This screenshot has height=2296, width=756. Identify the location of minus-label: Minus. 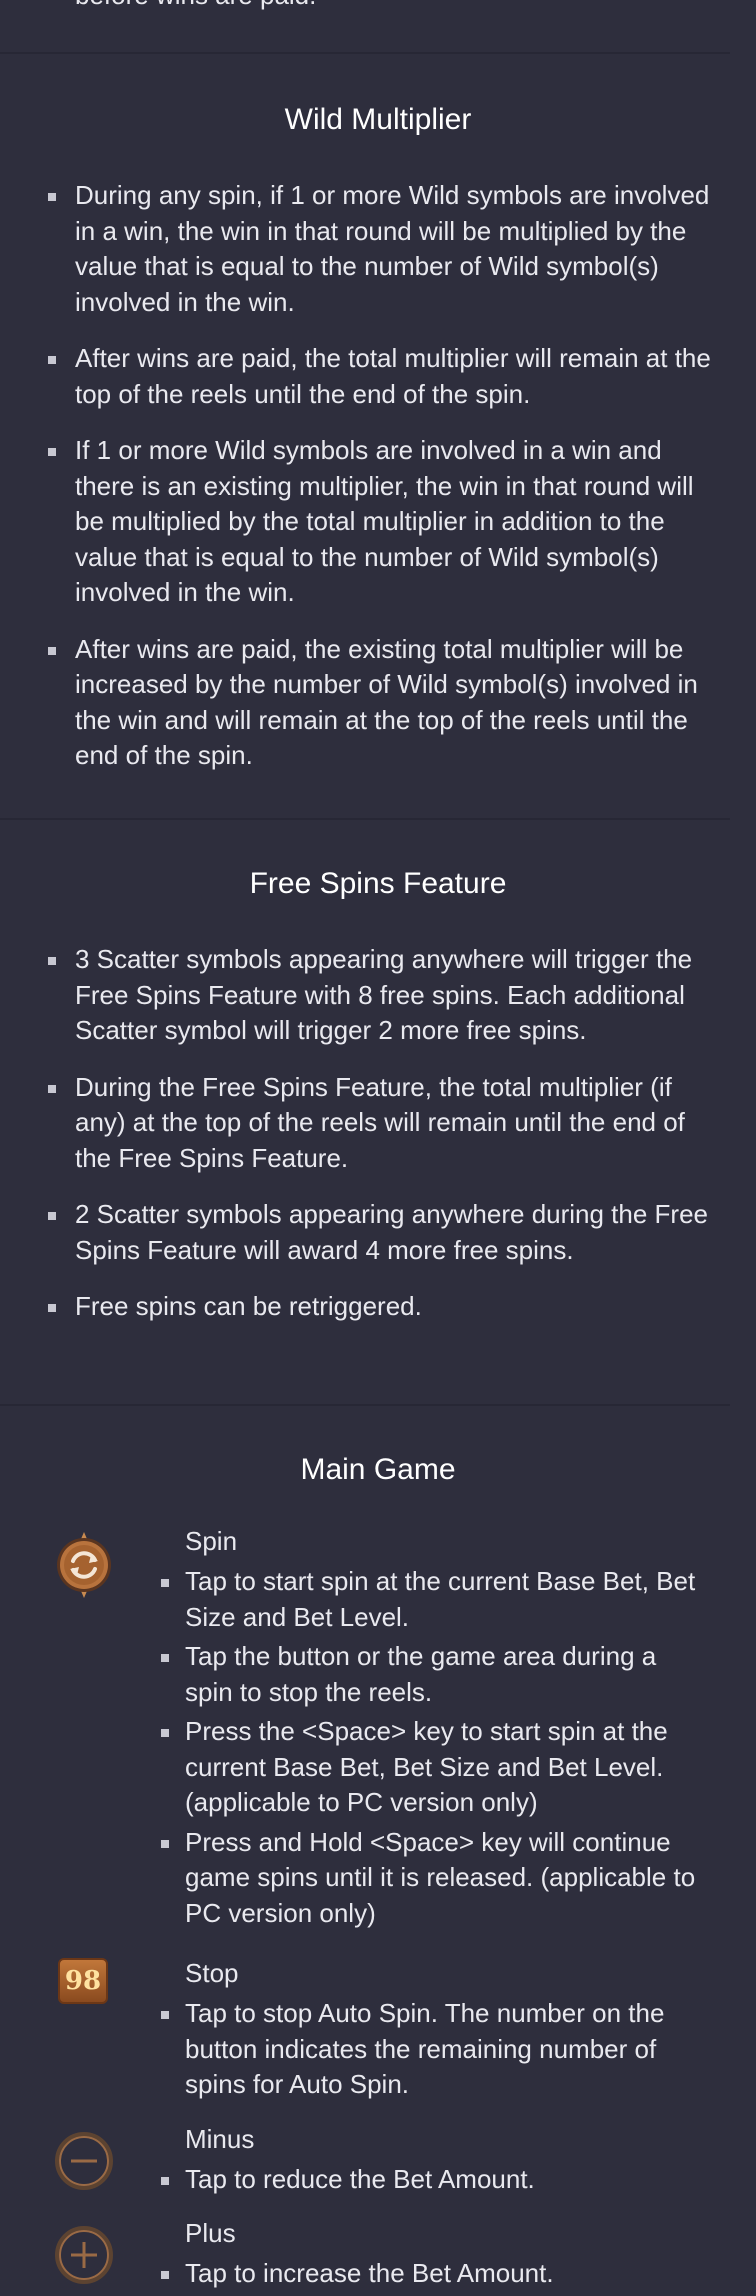
(220, 2139).